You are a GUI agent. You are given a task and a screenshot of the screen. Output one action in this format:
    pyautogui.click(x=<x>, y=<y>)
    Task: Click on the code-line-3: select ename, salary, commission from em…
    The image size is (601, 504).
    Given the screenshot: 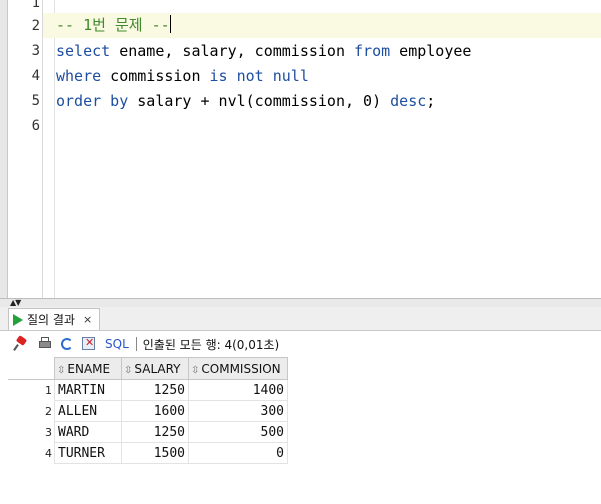 What is the action you would take?
    pyautogui.click(x=263, y=51)
    